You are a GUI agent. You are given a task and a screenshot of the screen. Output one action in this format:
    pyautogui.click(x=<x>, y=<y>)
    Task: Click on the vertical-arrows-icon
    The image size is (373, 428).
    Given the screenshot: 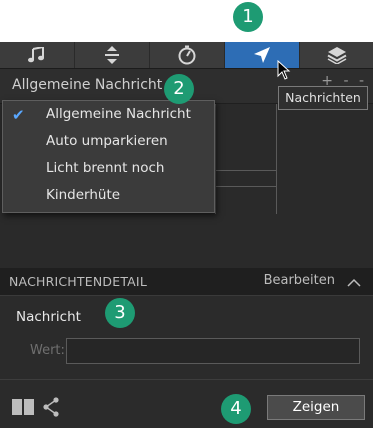 What is the action you would take?
    pyautogui.click(x=112, y=55)
    